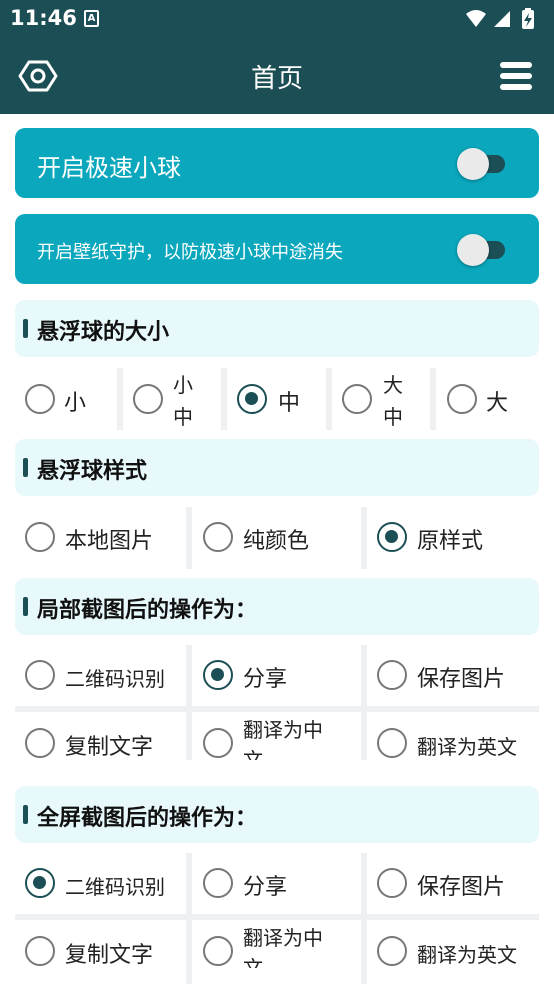  I want to click on option-label: 大, so click(497, 403).